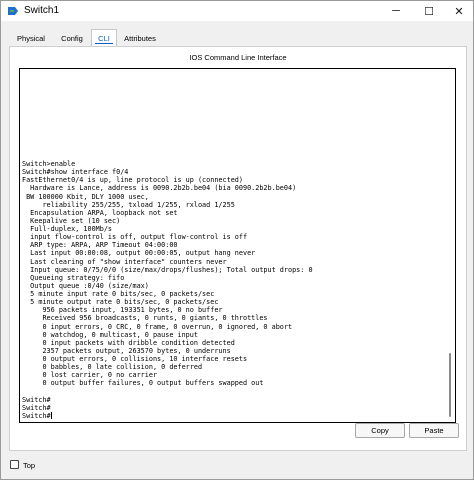  I want to click on panel-title: IOS Command Line Interface, so click(238, 57).